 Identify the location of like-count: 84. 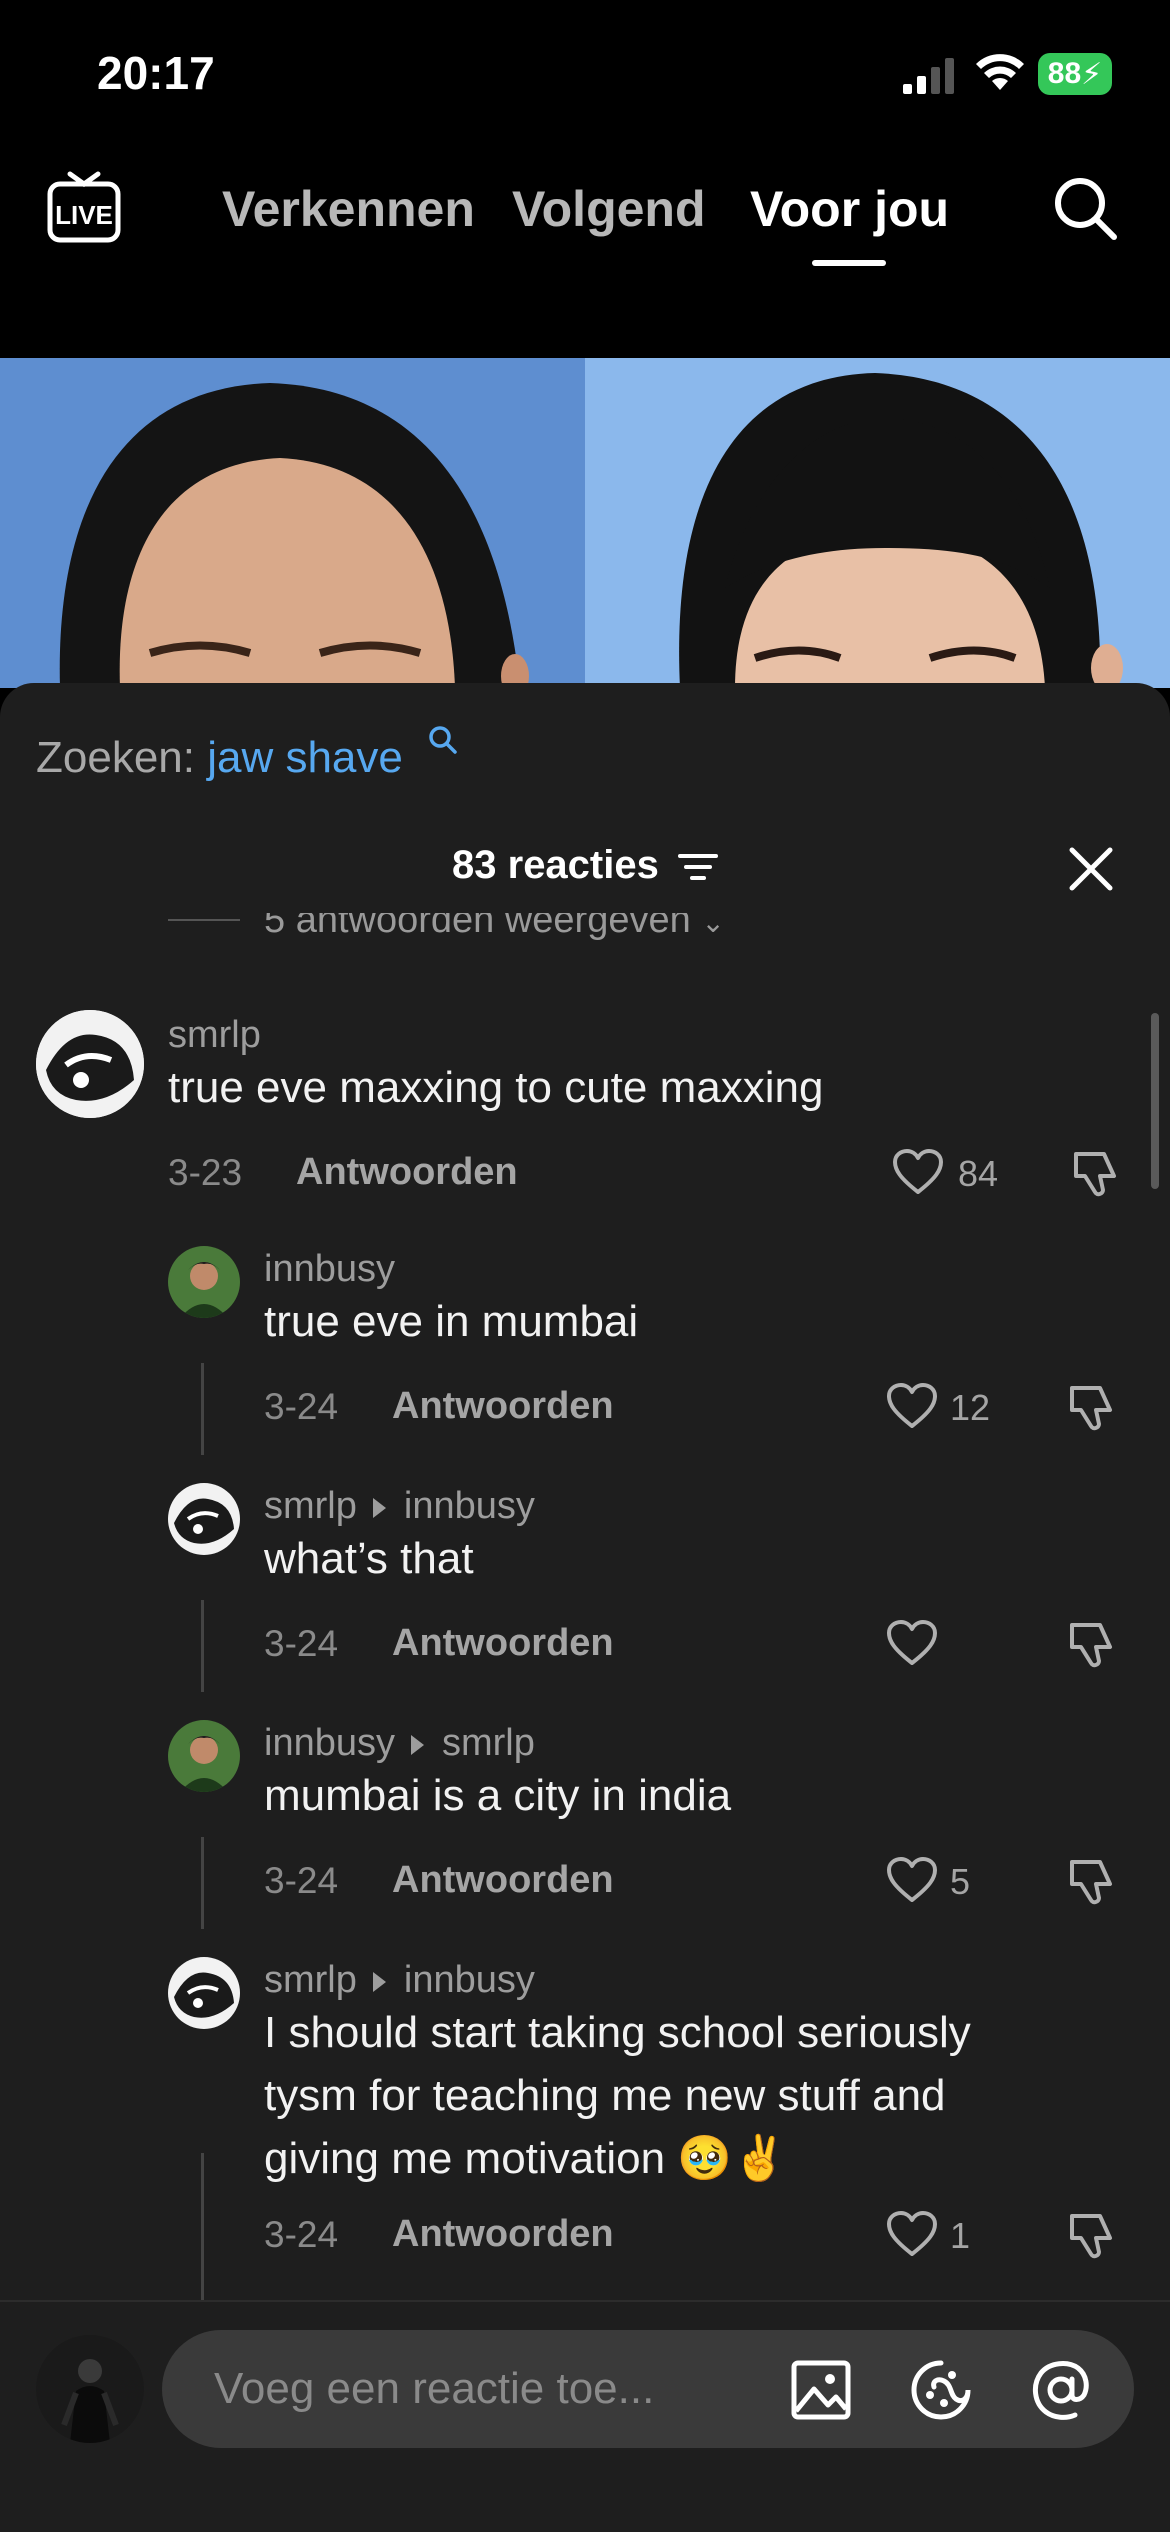
(978, 1173).